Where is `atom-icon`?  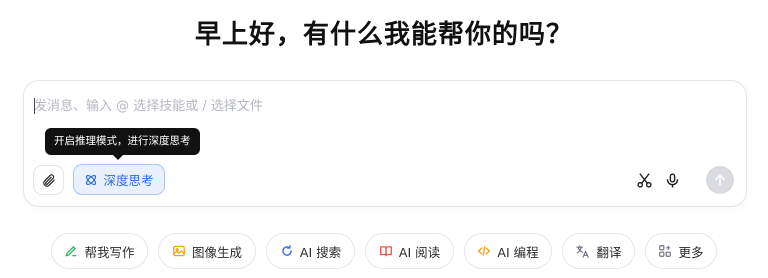
atom-icon is located at coordinates (91, 179).